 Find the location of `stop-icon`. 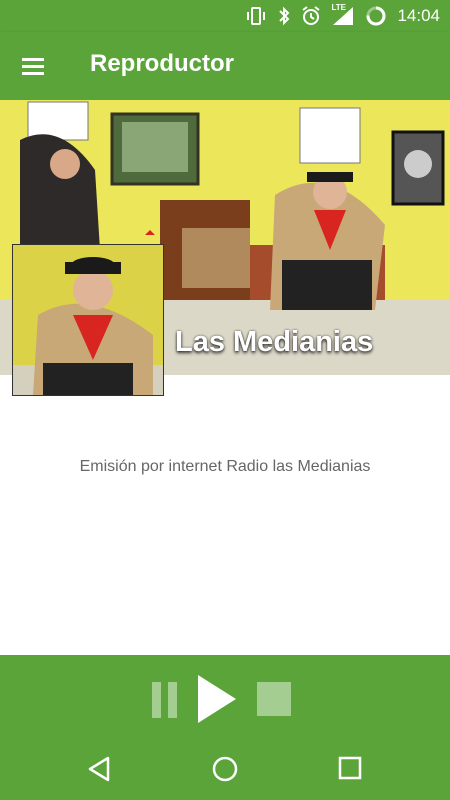

stop-icon is located at coordinates (274, 699).